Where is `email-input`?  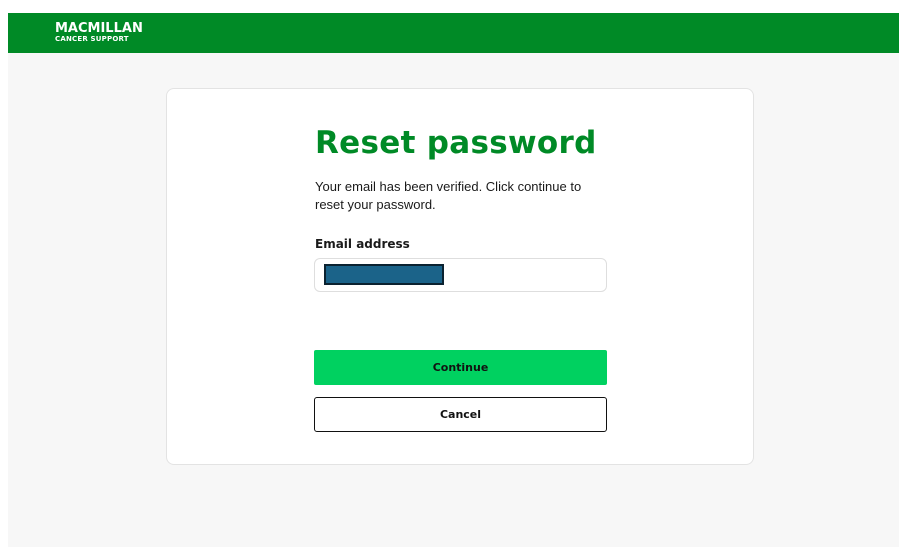
email-input is located at coordinates (460, 275).